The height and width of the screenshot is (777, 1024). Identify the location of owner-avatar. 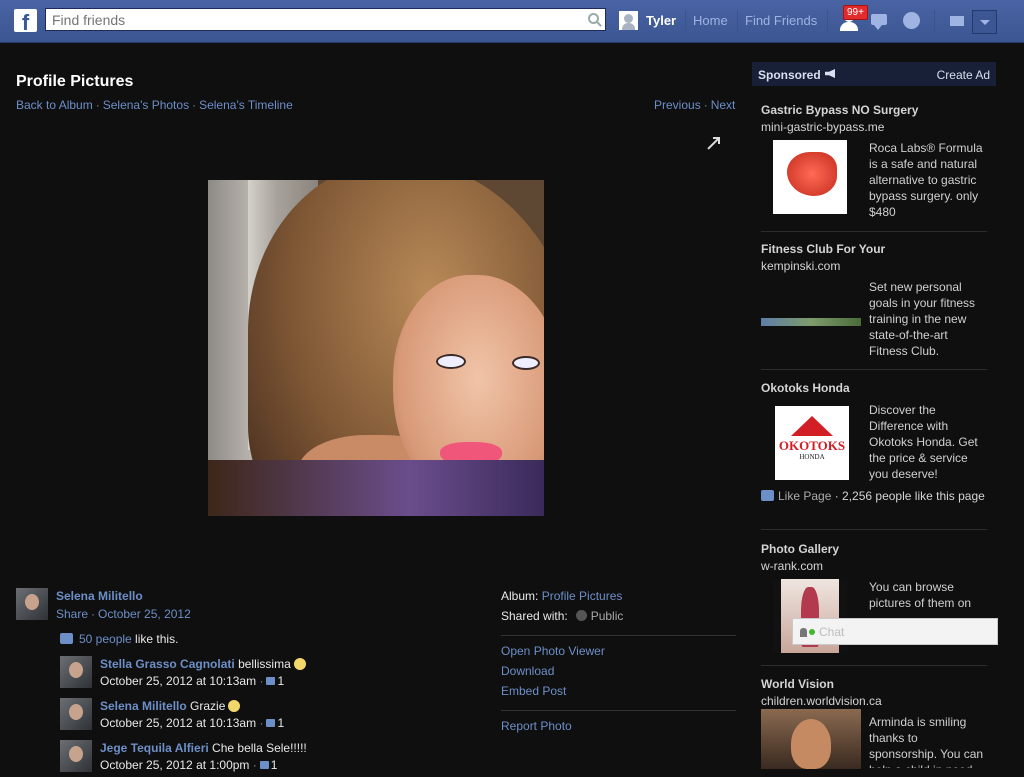
(32, 604).